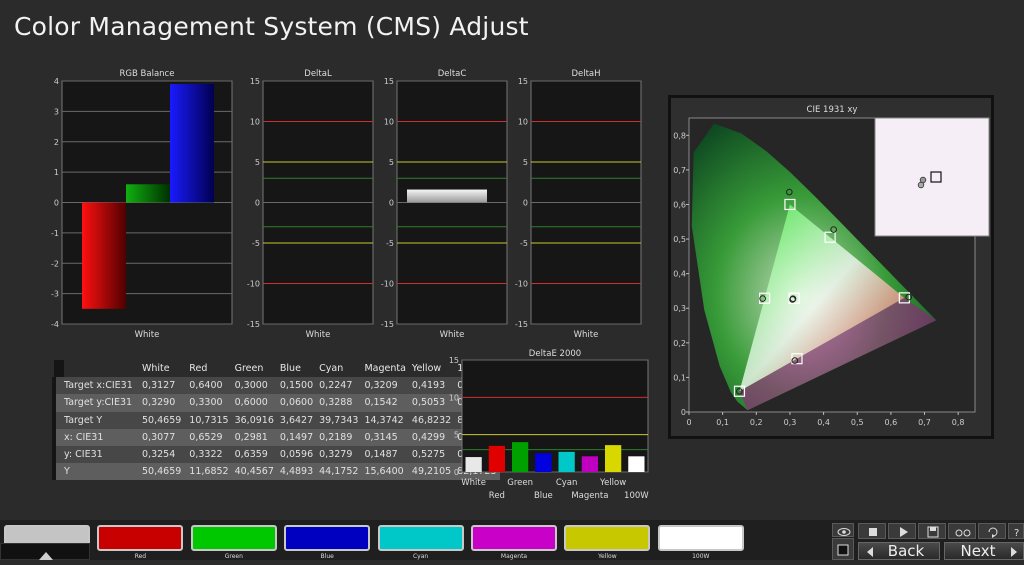 This screenshot has width=1024, height=565. What do you see at coordinates (385, 420) in the screenshot?
I see `table-cell: 14,3742` at bounding box center [385, 420].